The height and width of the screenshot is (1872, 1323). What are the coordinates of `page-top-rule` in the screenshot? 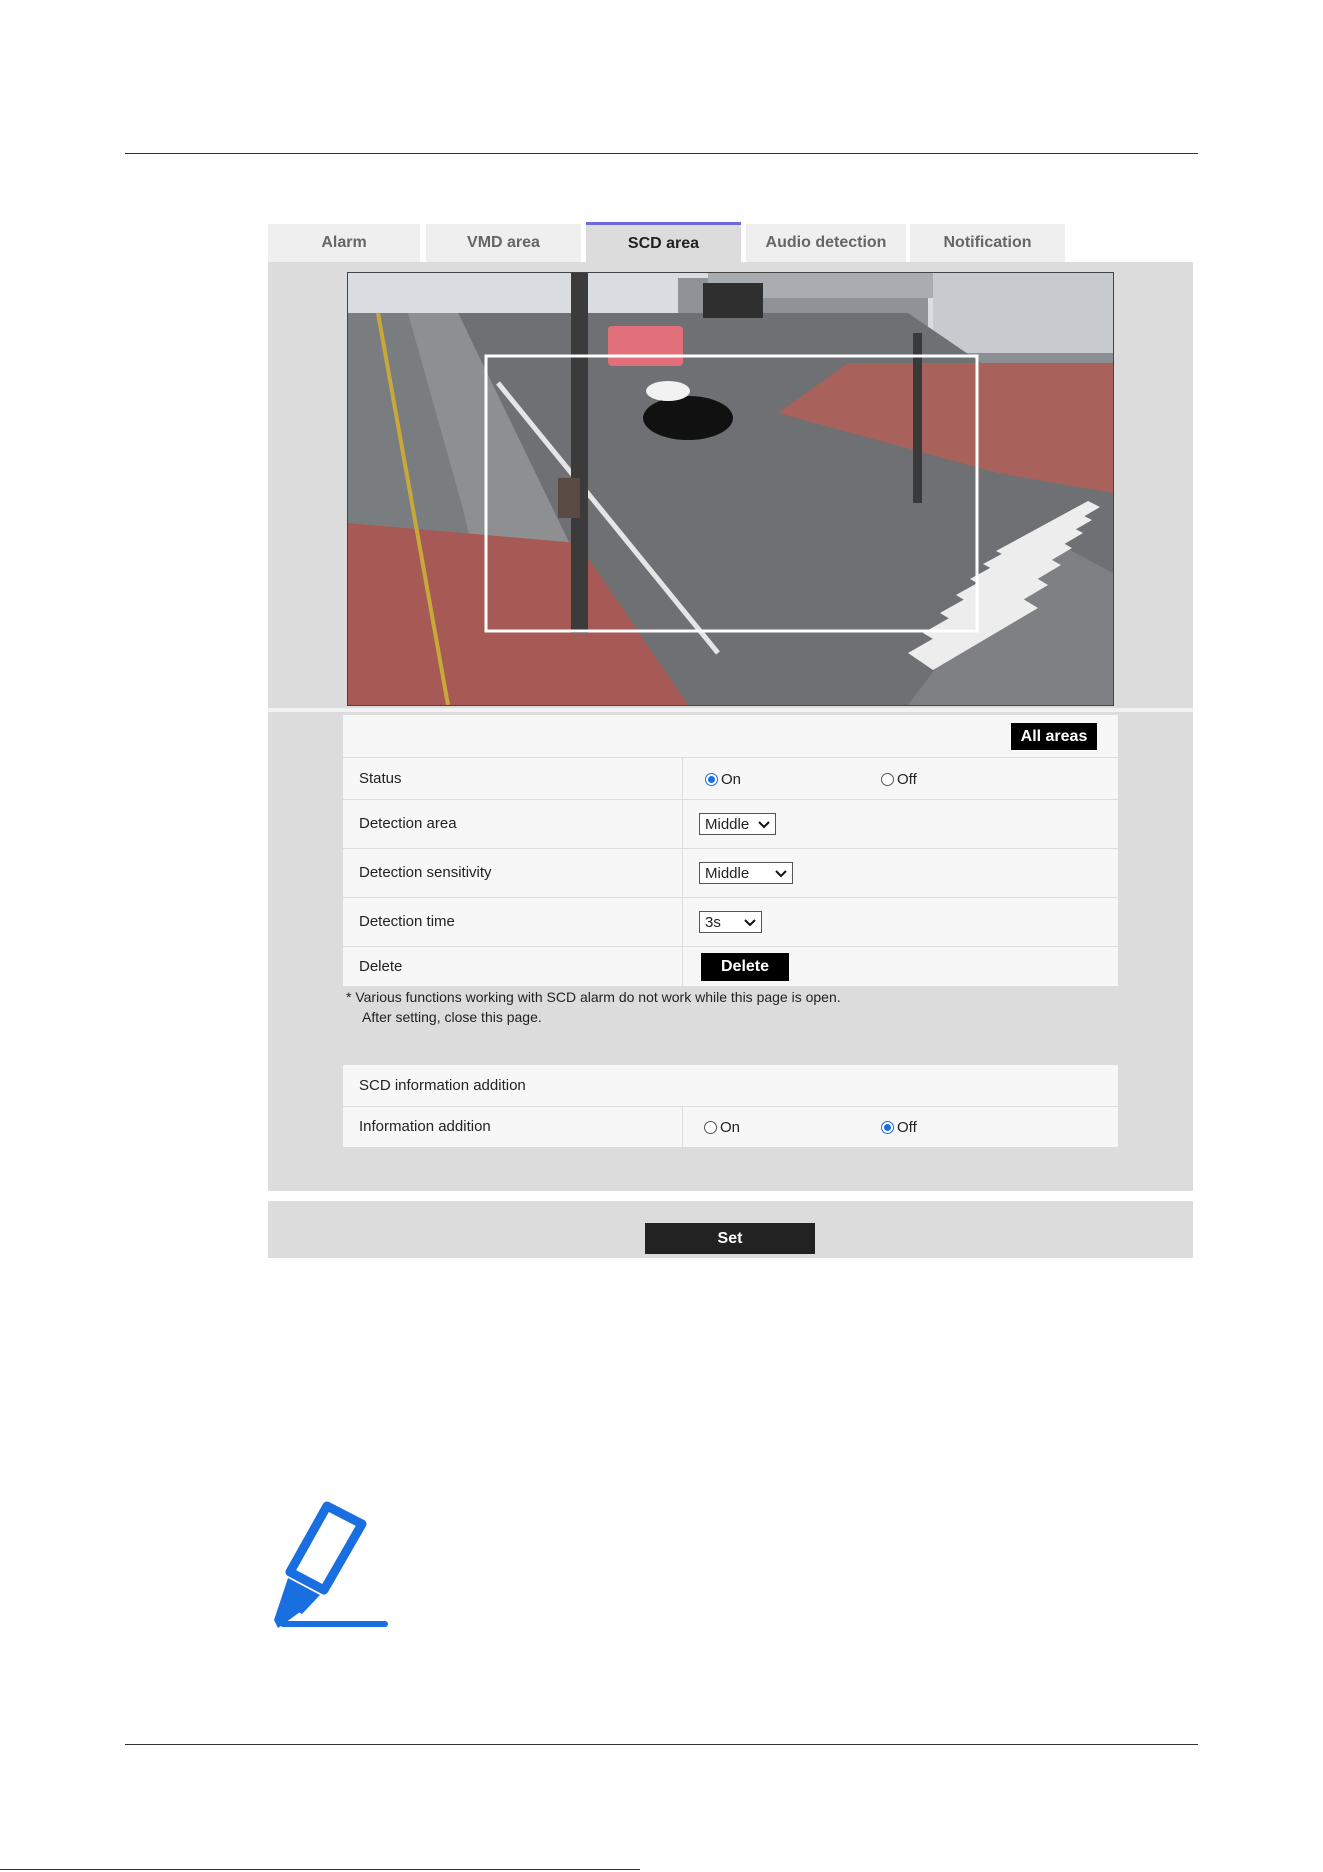 It's located at (661, 153).